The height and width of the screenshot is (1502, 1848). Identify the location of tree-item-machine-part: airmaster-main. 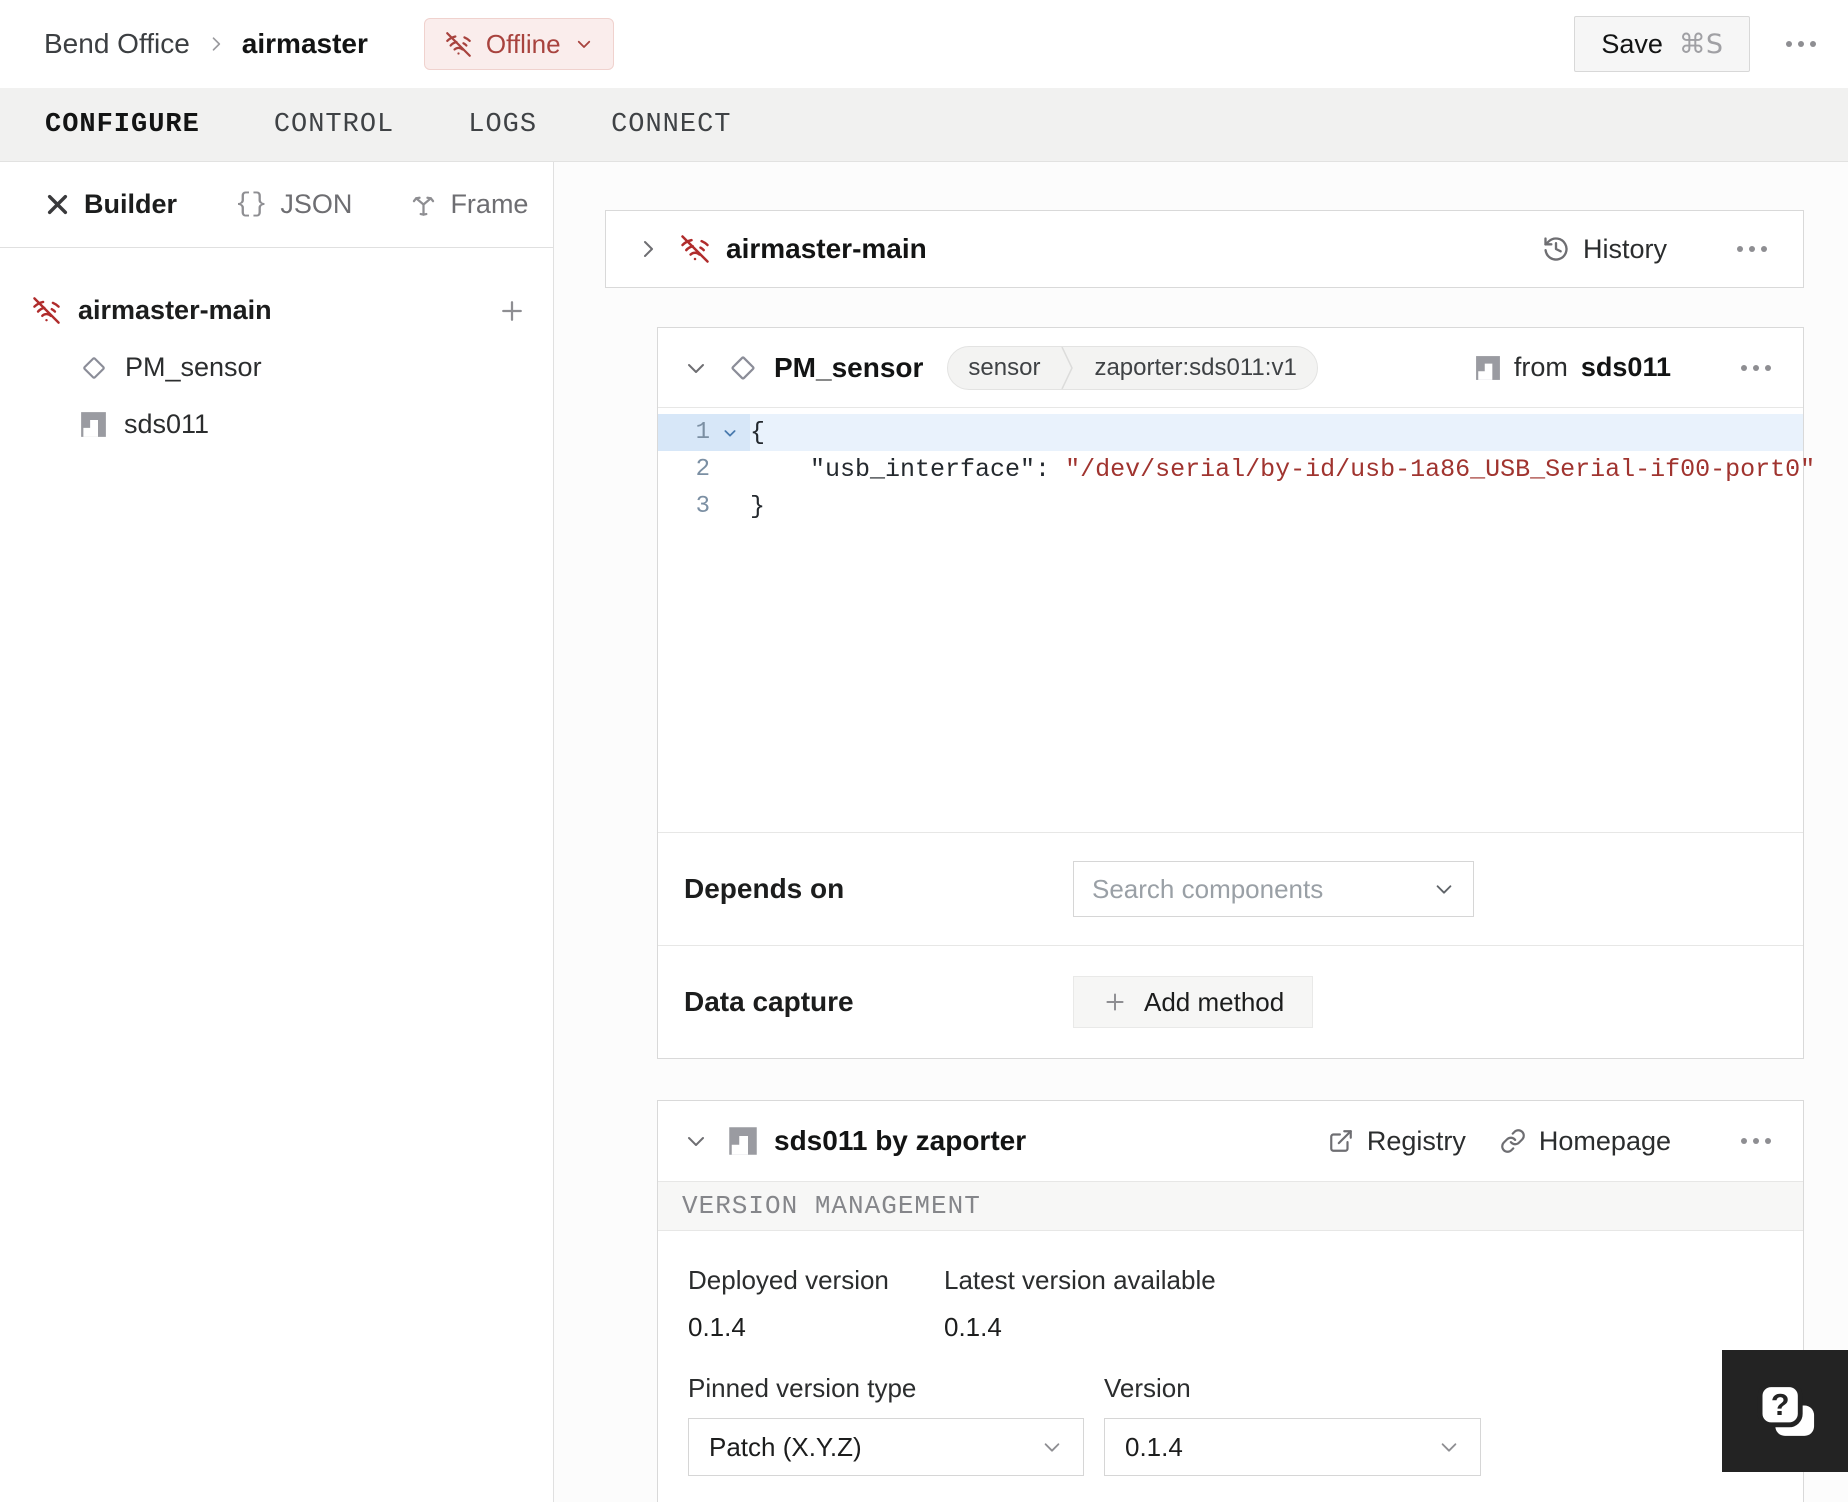
(276, 310).